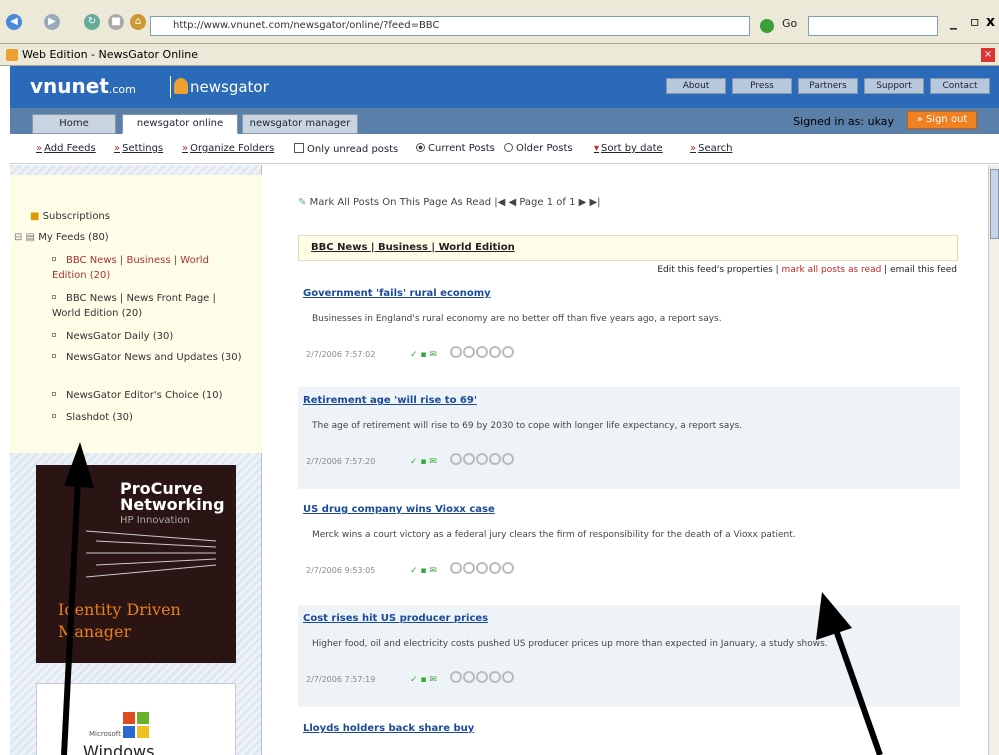  Describe the element at coordinates (66, 148) in the screenshot. I see `add-feeds-link: » Add Feeds` at that location.